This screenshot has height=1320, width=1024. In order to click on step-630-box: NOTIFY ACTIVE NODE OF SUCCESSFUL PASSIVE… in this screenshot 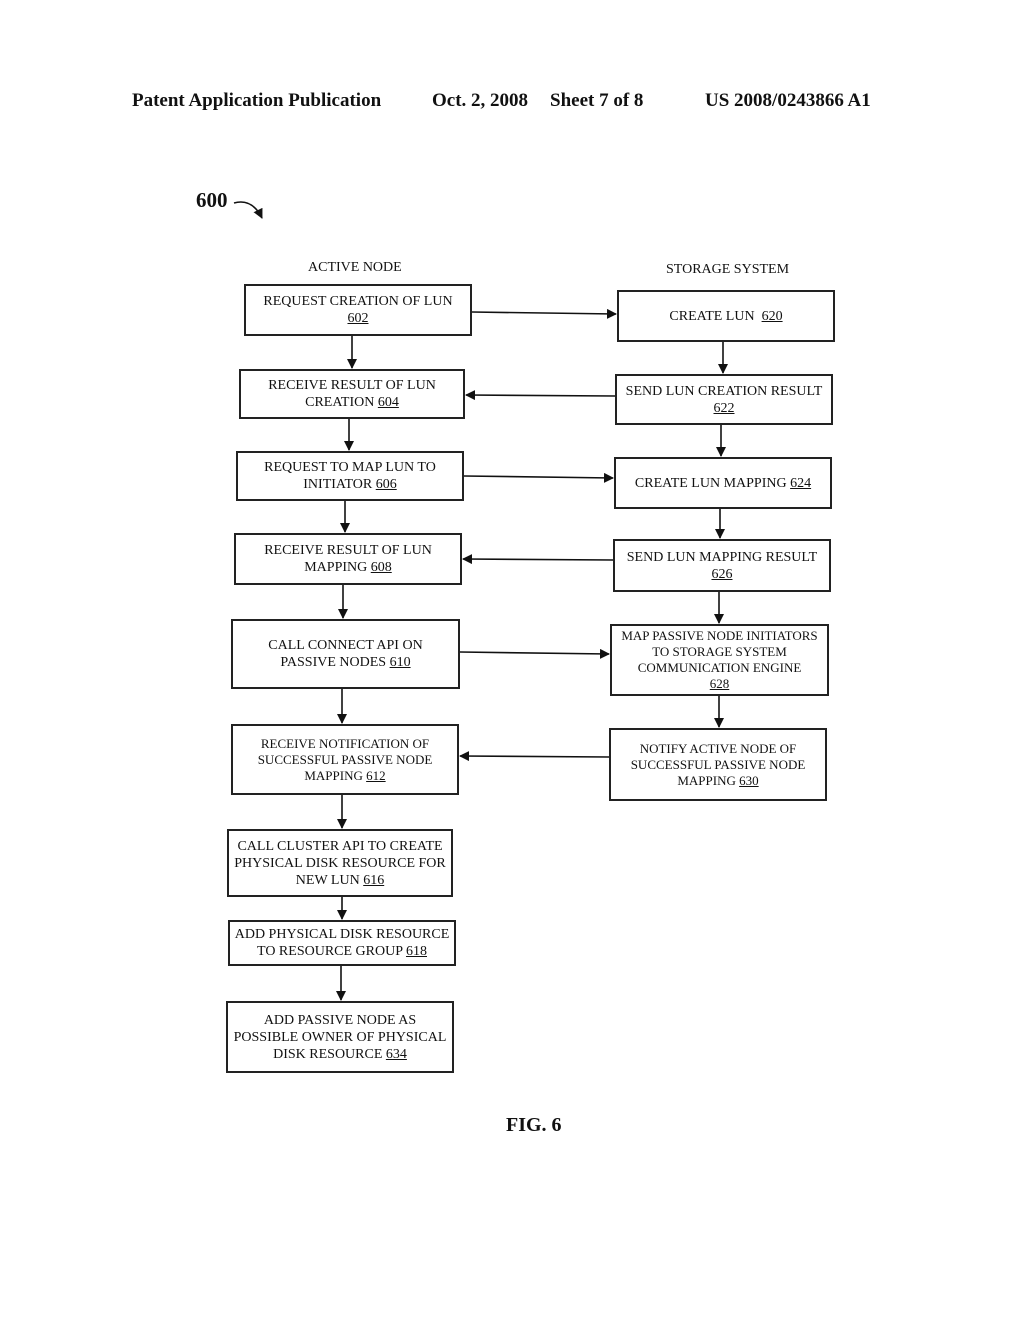, I will do `click(718, 764)`.